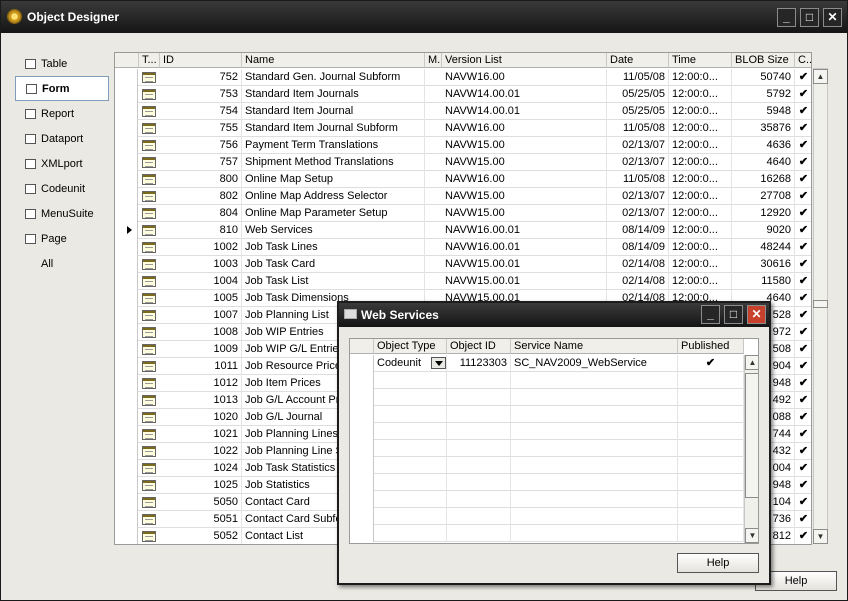 The height and width of the screenshot is (601, 848). What do you see at coordinates (62, 88) in the screenshot?
I see `sidebar-item-form: Form` at bounding box center [62, 88].